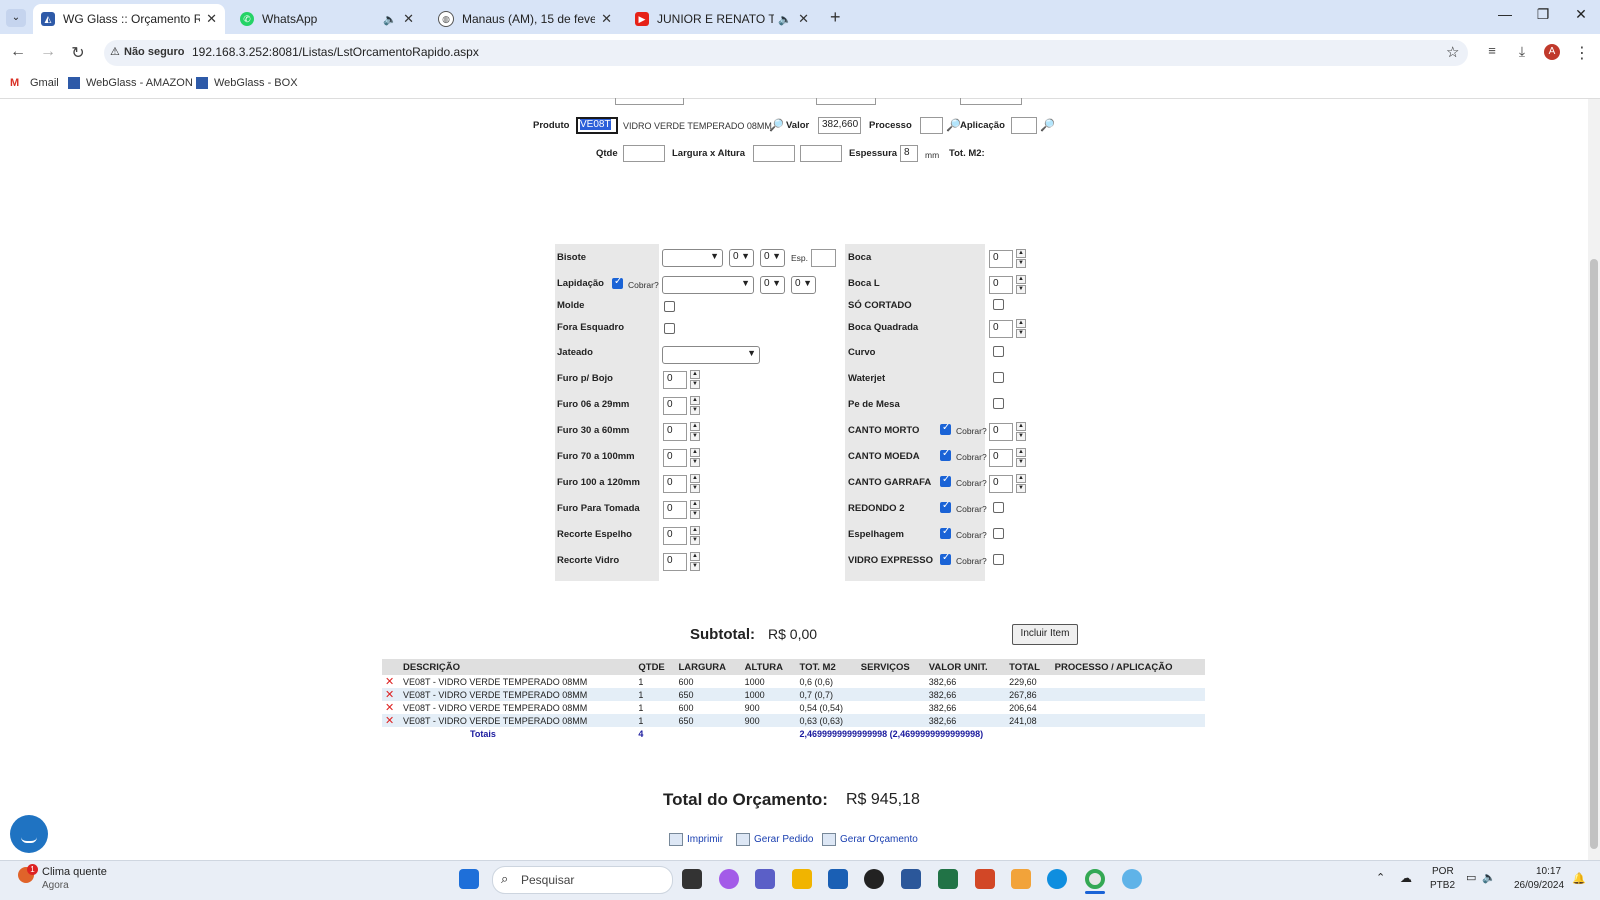  I want to click on bisote-select-3: 0 ▼, so click(772, 258).